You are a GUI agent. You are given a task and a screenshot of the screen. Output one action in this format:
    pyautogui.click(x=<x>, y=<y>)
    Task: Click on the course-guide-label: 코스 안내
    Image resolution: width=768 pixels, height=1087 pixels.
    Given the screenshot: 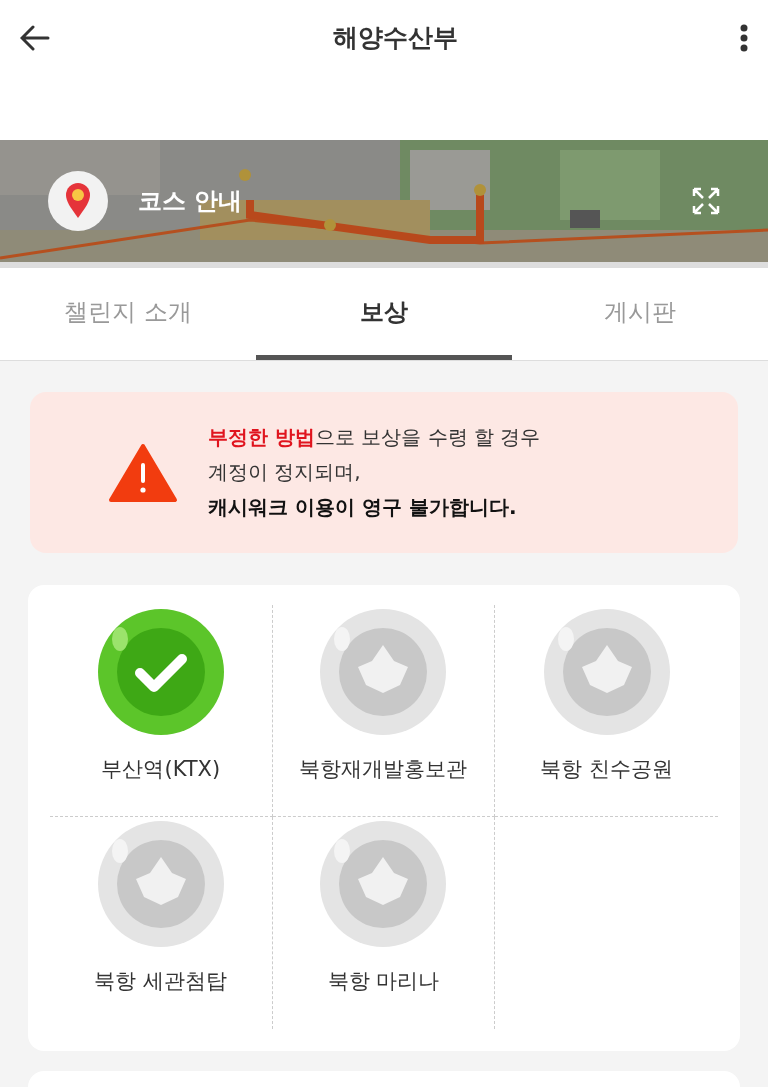 What is the action you would take?
    pyautogui.click(x=400, y=201)
    